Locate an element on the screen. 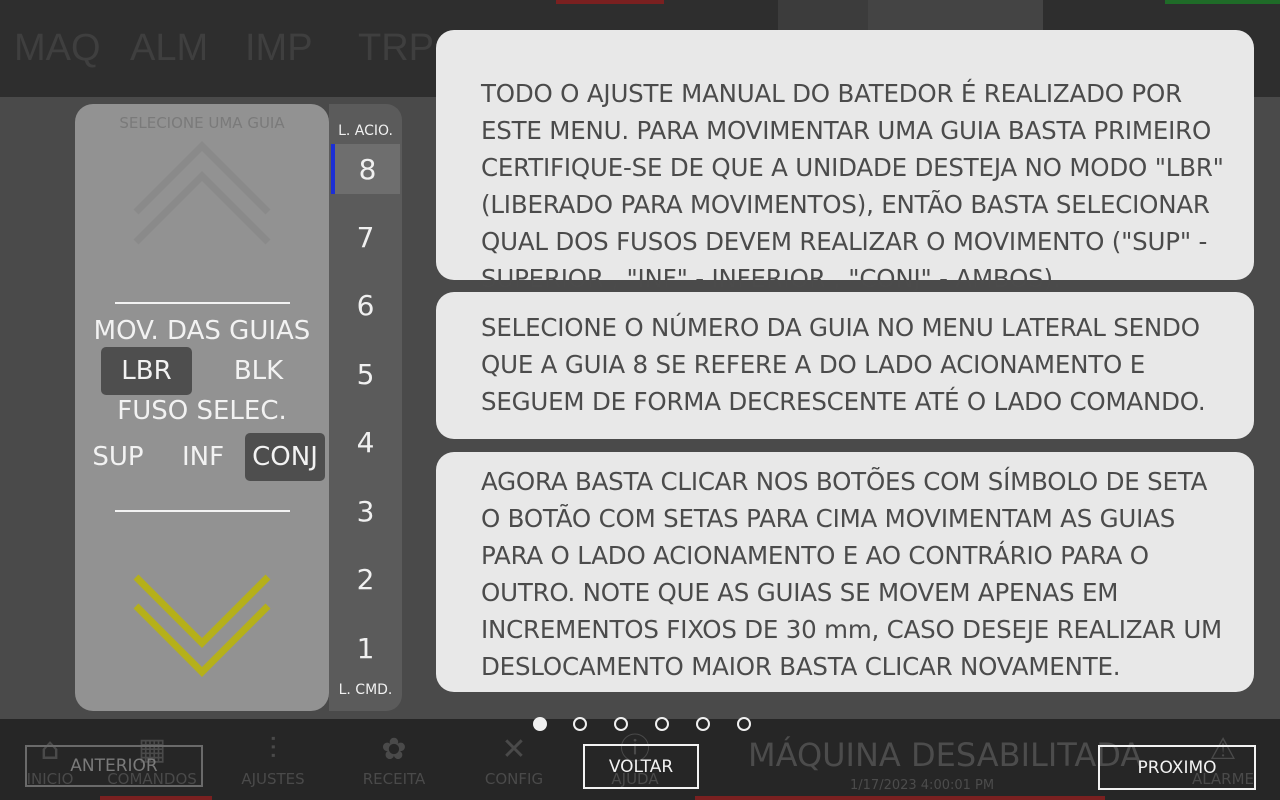  sliders-icon: ⫶ is located at coordinates (273, 749).